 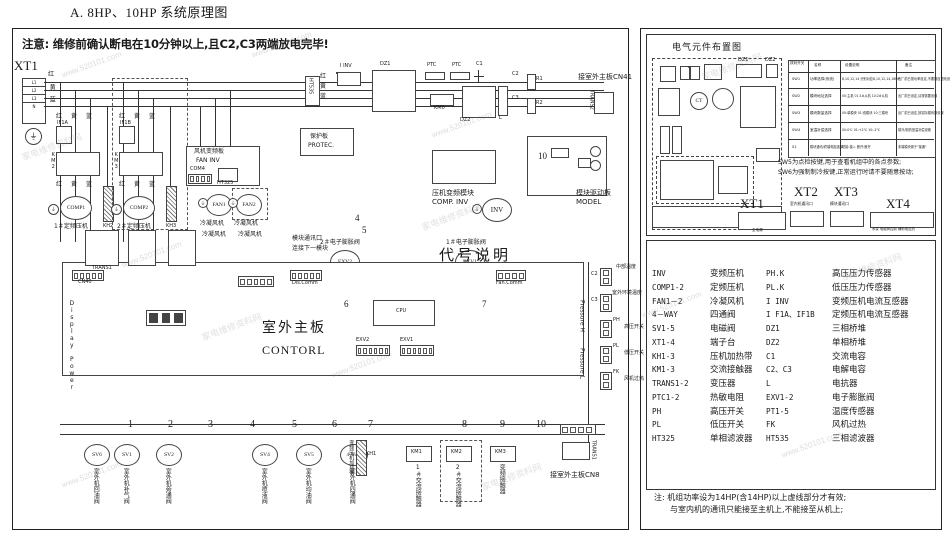 What do you see at coordinates (771, 425) in the screenshot?
I see `legend-code2: FK` at bounding box center [771, 425].